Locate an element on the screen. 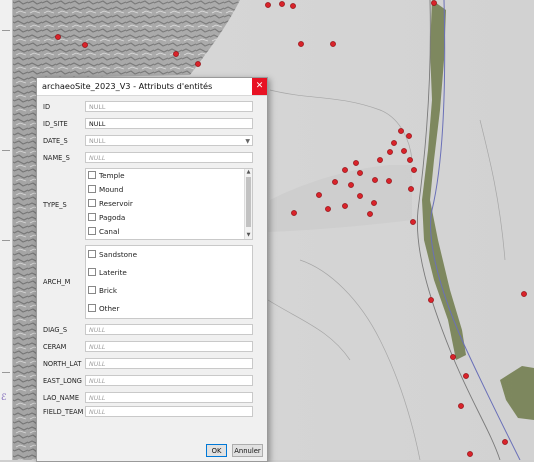  east-long-field: NULL is located at coordinates (169, 380).